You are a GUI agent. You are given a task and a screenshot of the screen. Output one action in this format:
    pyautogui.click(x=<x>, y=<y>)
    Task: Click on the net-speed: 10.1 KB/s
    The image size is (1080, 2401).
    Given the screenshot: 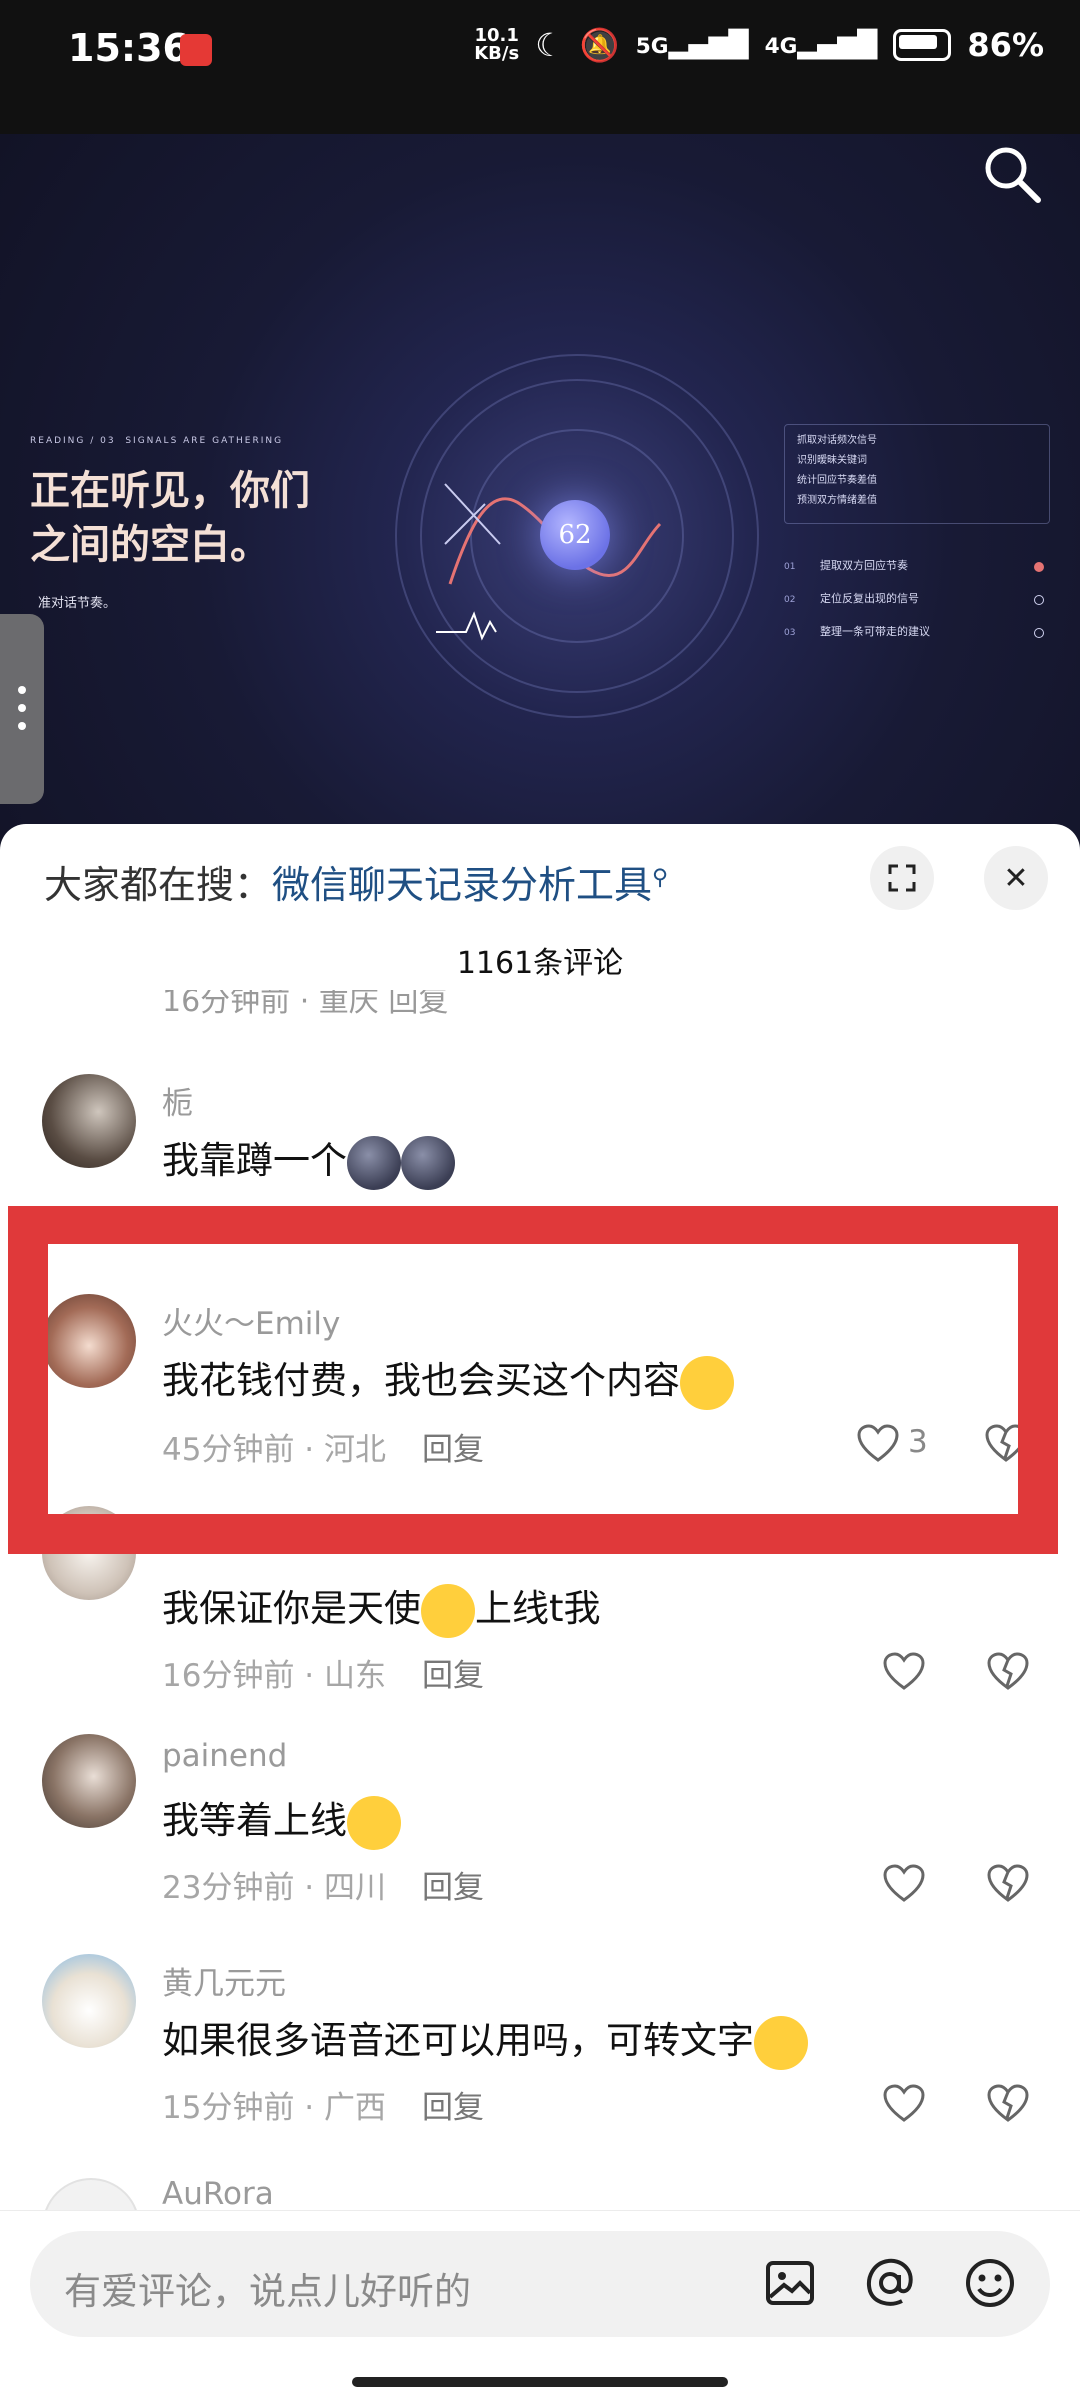 What is the action you would take?
    pyautogui.click(x=497, y=44)
    